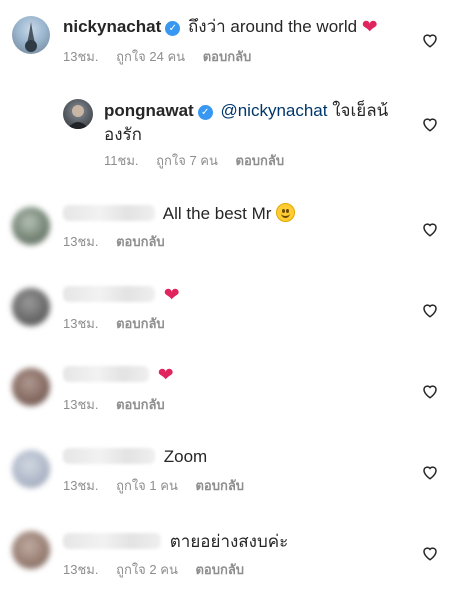  Describe the element at coordinates (147, 569) in the screenshot. I see `comment-likes: ถูกใจ 2 คน` at that location.